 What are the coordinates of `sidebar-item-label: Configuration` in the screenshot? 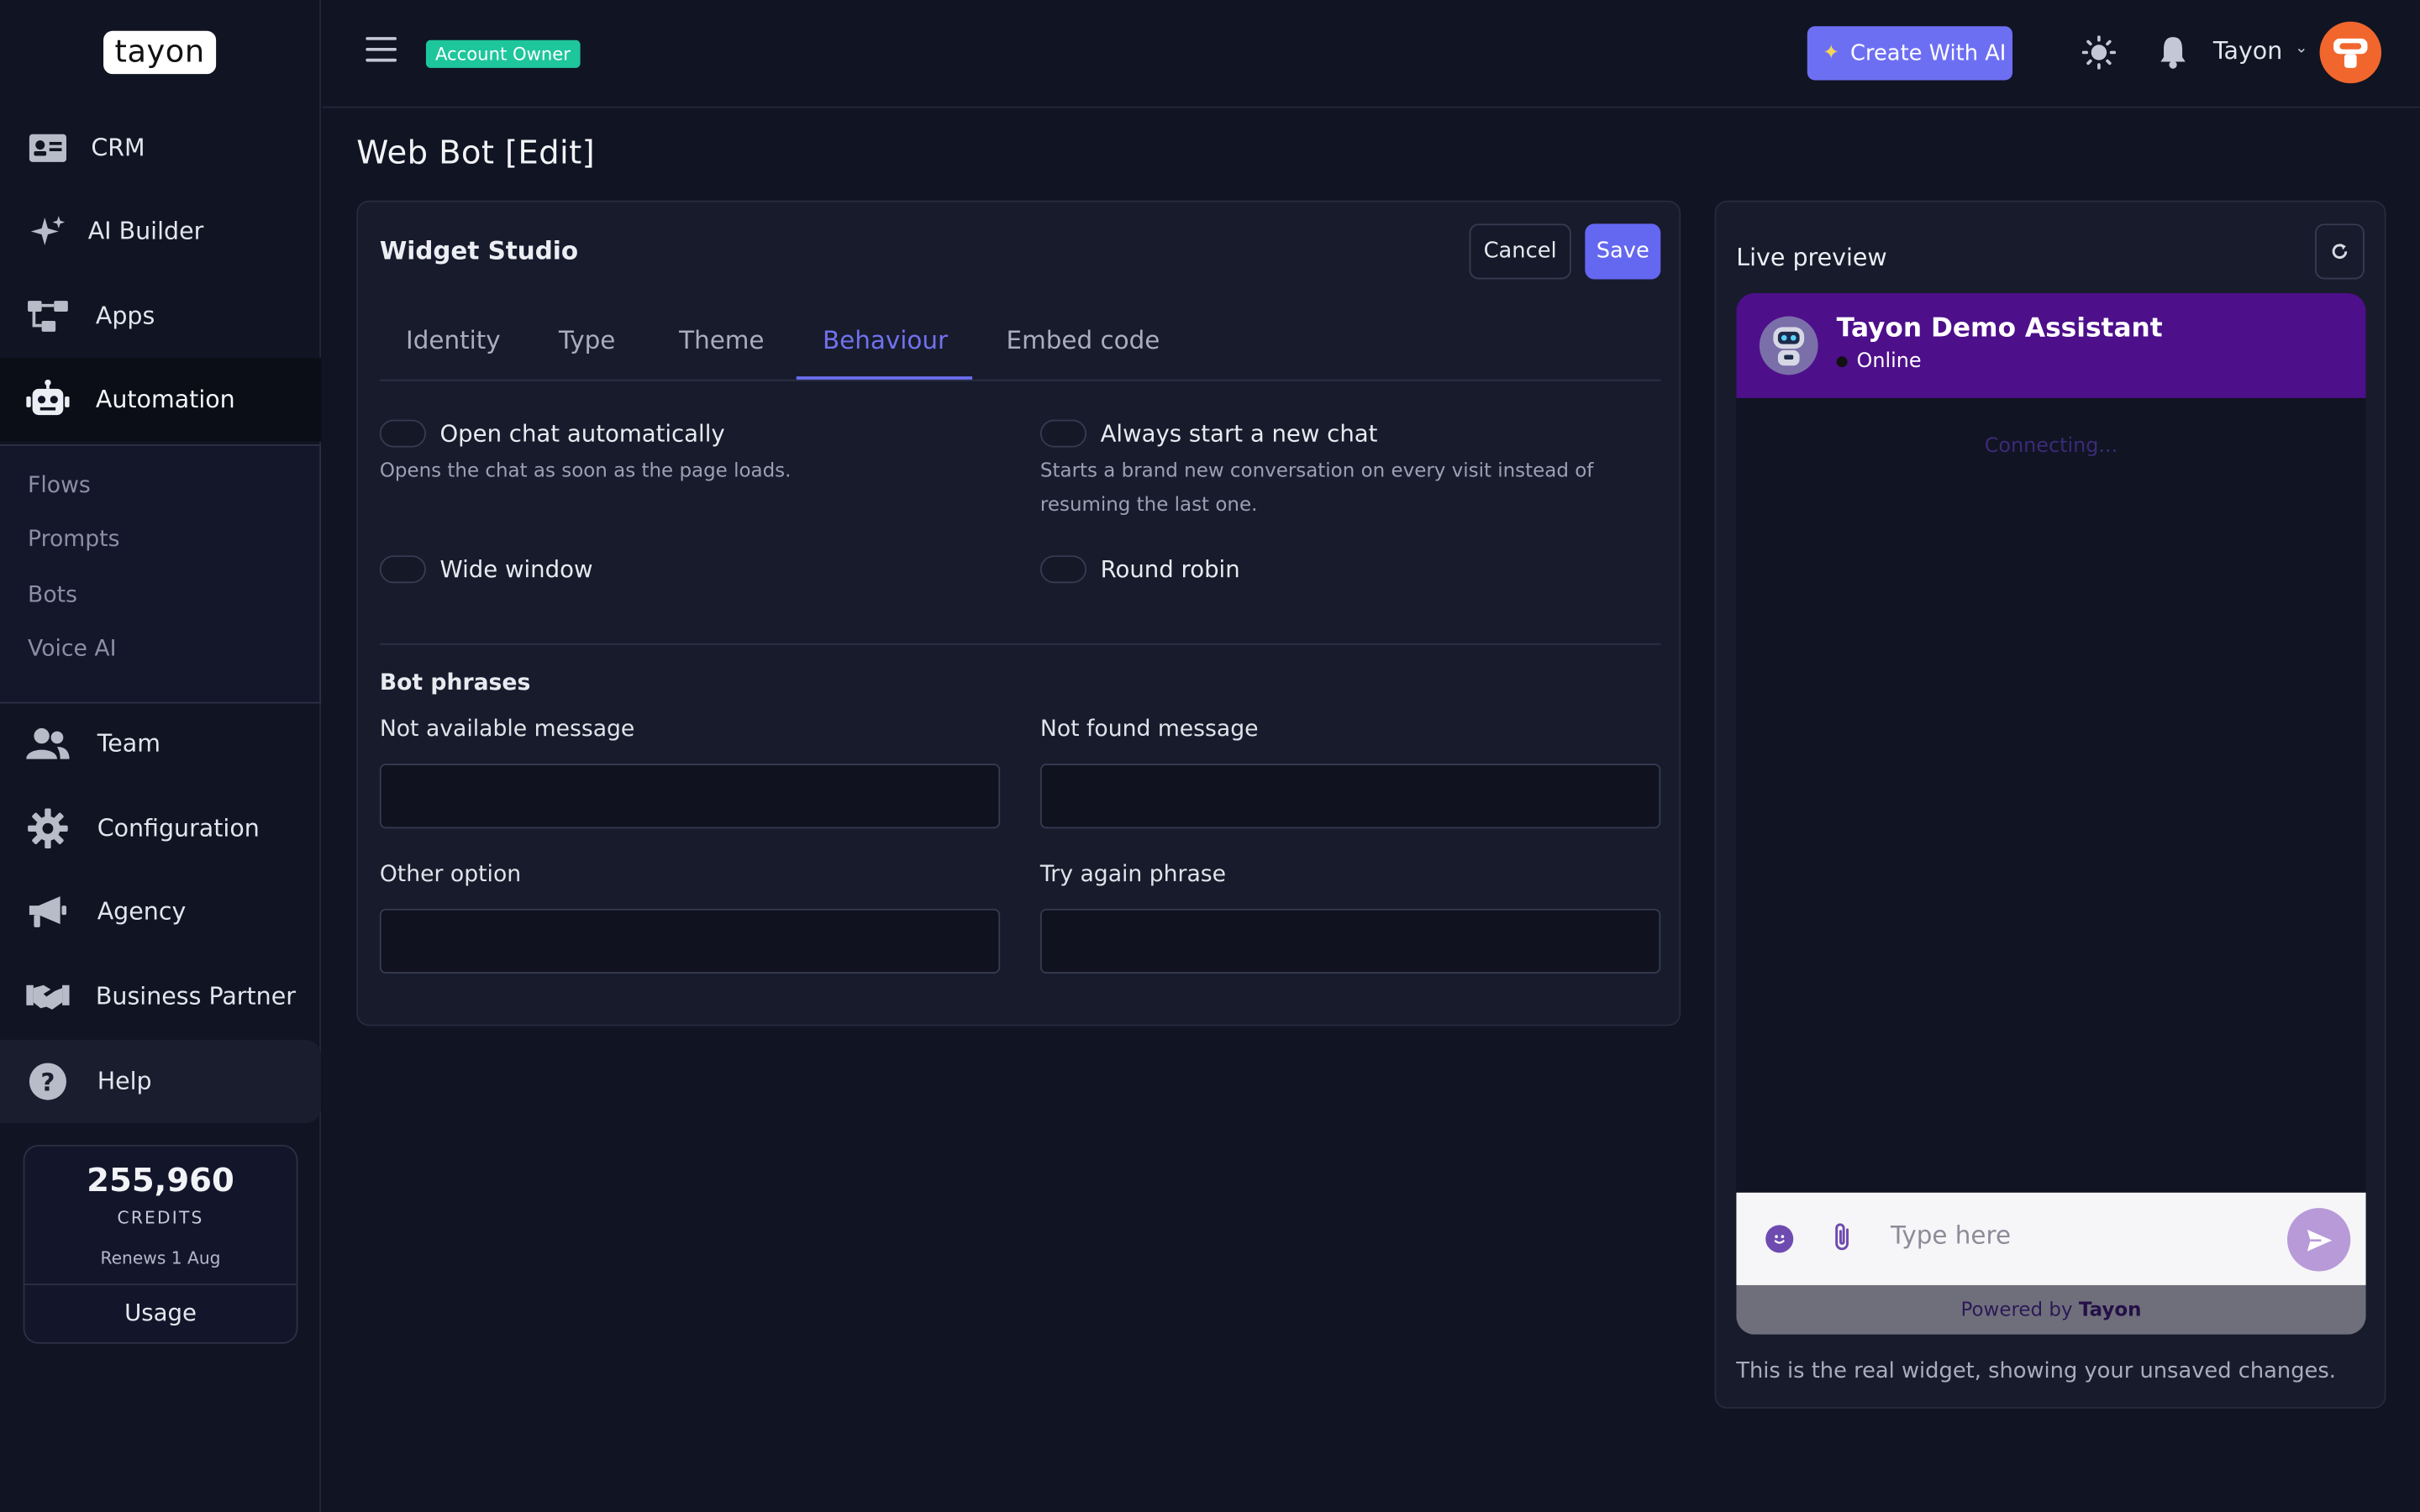 It's located at (178, 828).